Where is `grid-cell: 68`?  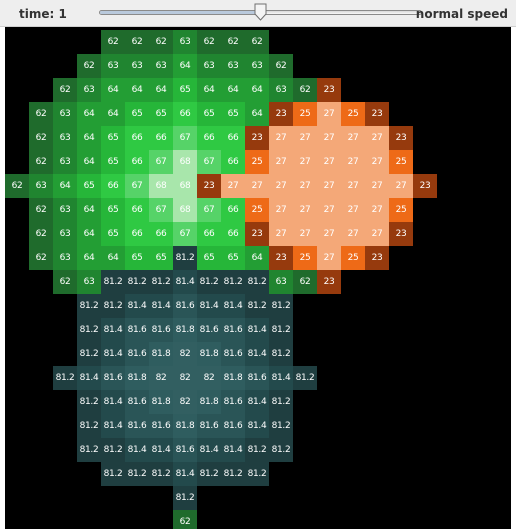
grid-cell: 68 is located at coordinates (185, 210).